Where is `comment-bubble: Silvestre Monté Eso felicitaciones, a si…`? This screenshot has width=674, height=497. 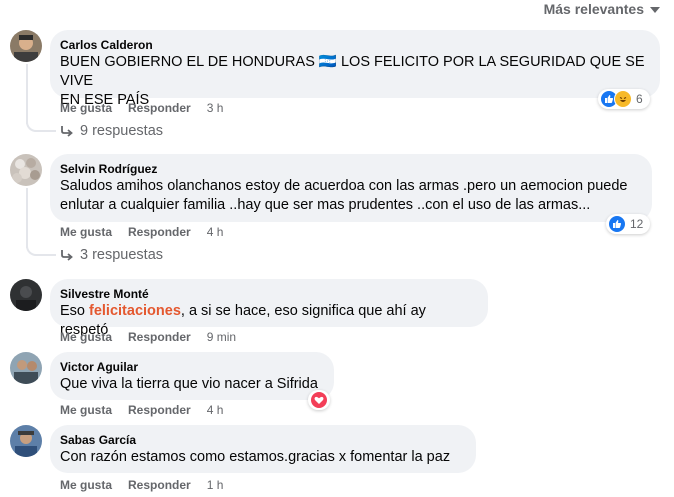 comment-bubble: Silvestre Monté Eso felicitaciones, a si… is located at coordinates (269, 308).